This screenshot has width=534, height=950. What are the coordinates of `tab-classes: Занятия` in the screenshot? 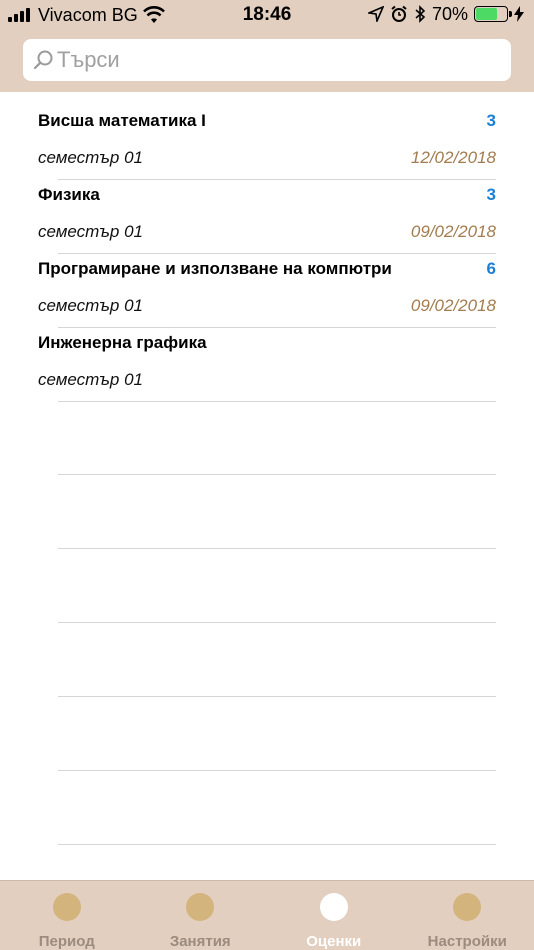 It's located at (201, 915).